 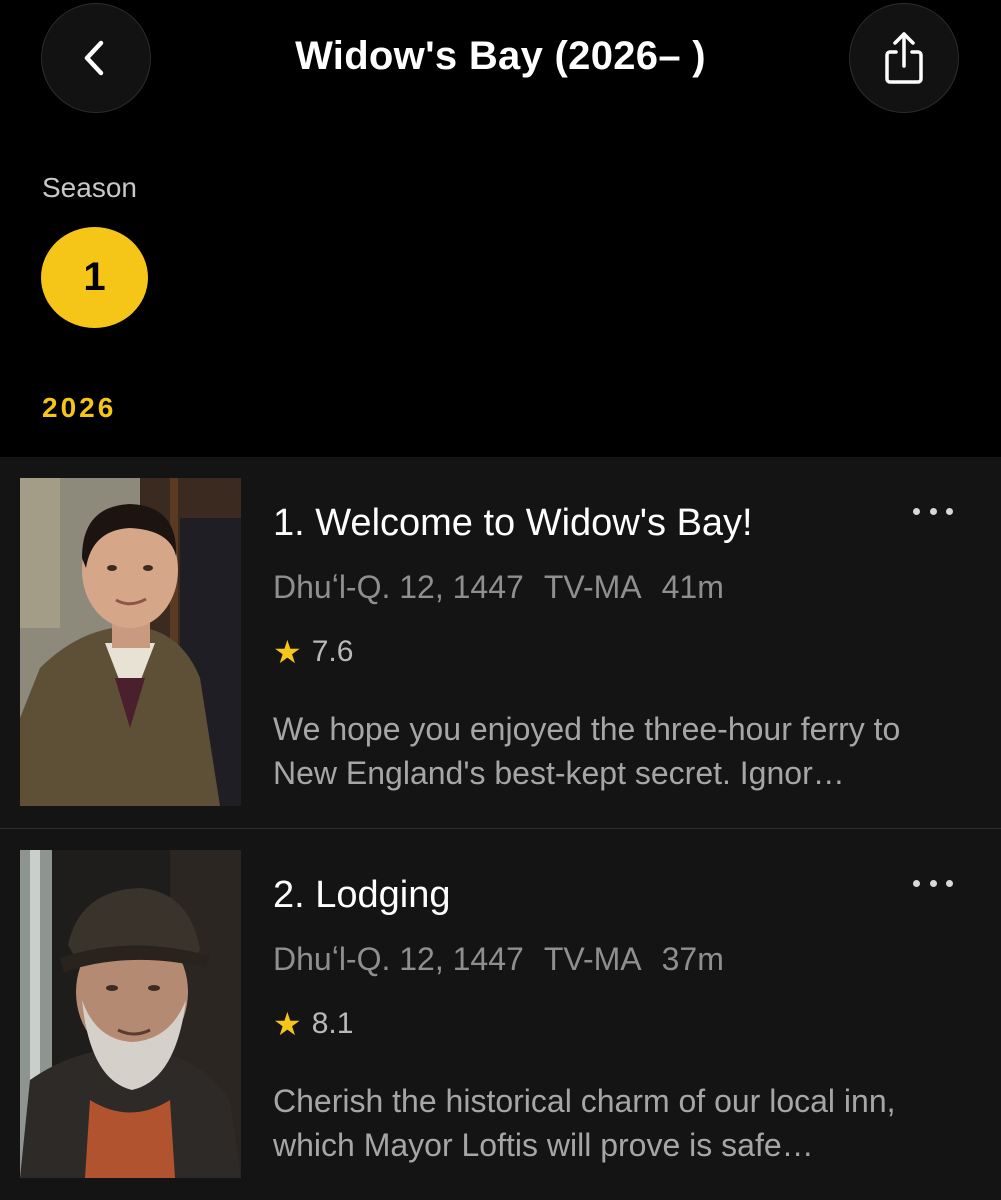 I want to click on share-icon, so click(x=904, y=58).